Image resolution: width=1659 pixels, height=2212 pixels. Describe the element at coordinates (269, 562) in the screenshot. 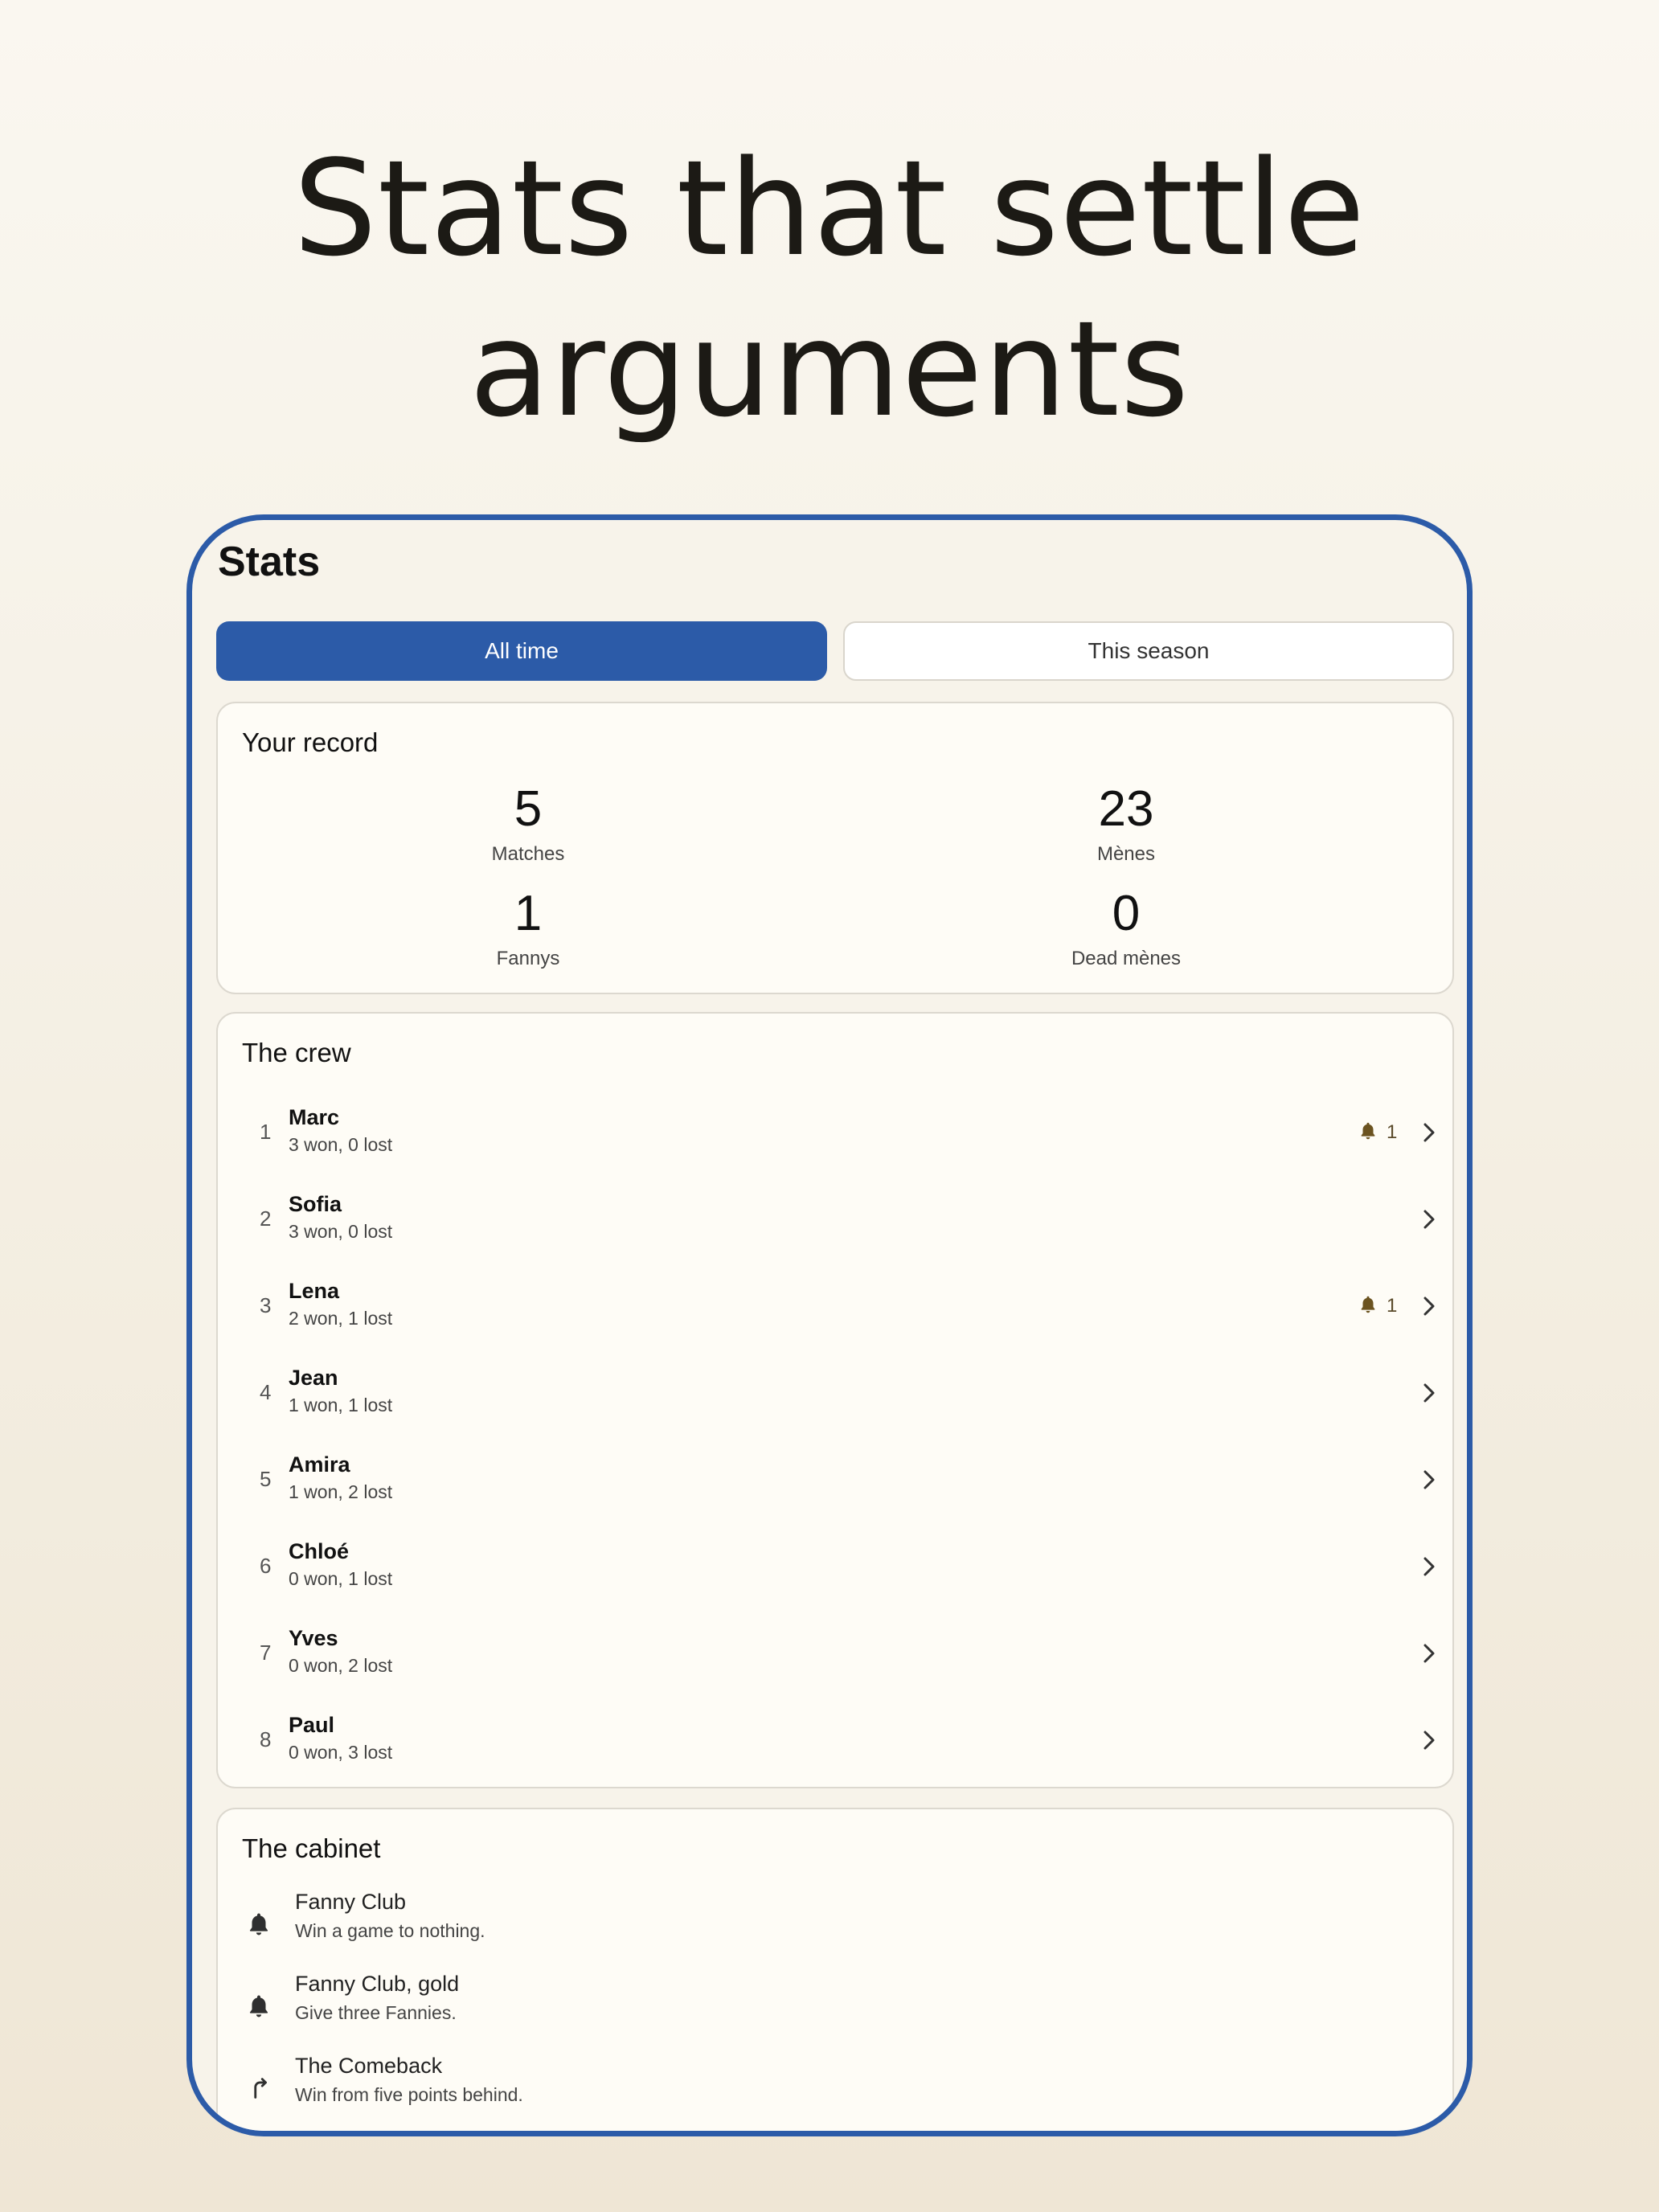

I see `page-title: Stats` at that location.